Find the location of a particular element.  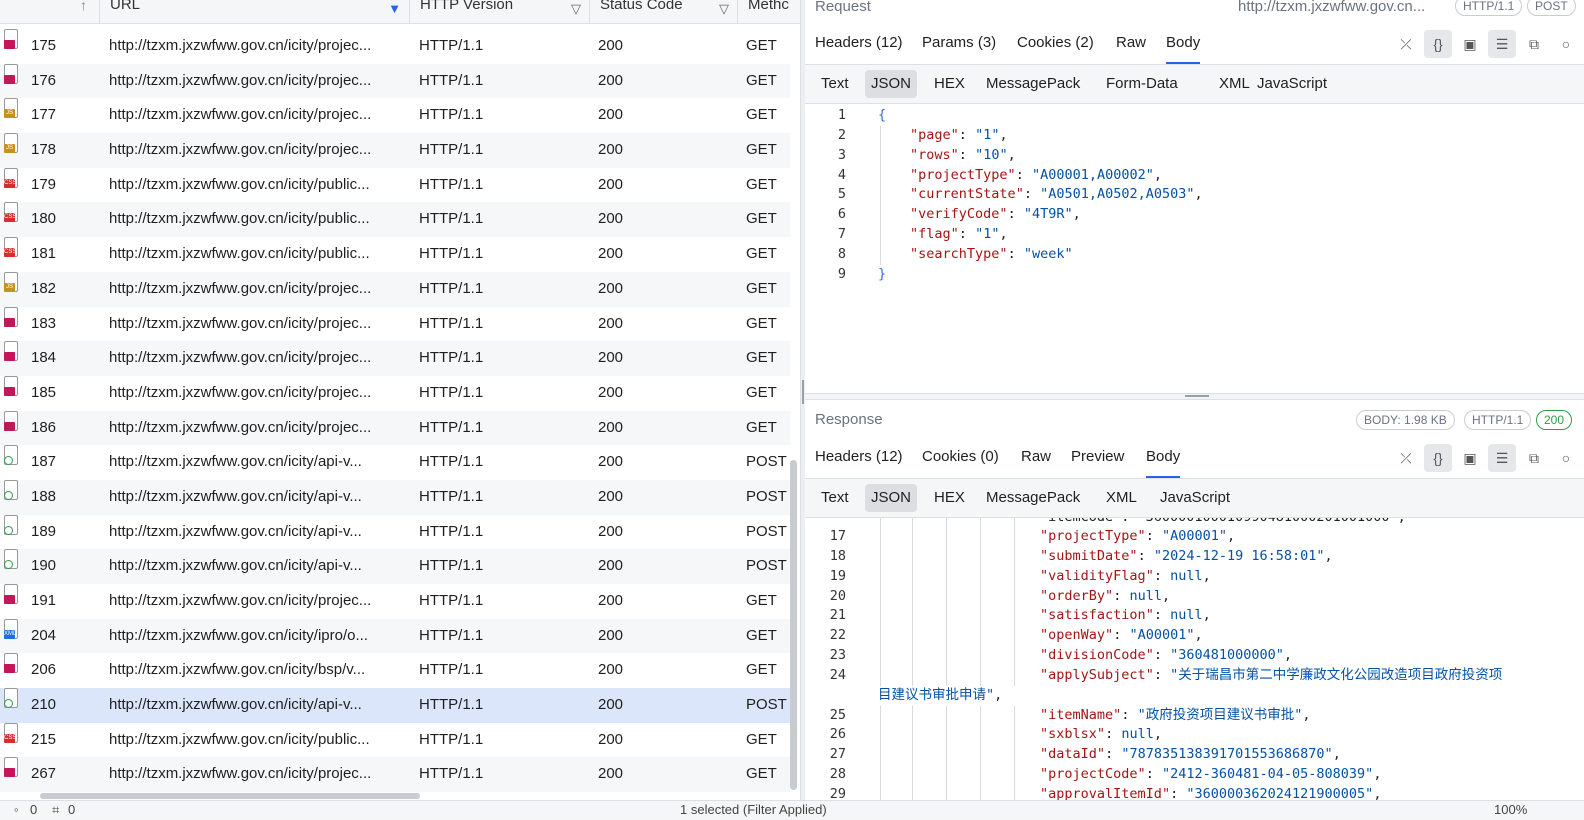

line-number: 3 is located at coordinates (841, 154).